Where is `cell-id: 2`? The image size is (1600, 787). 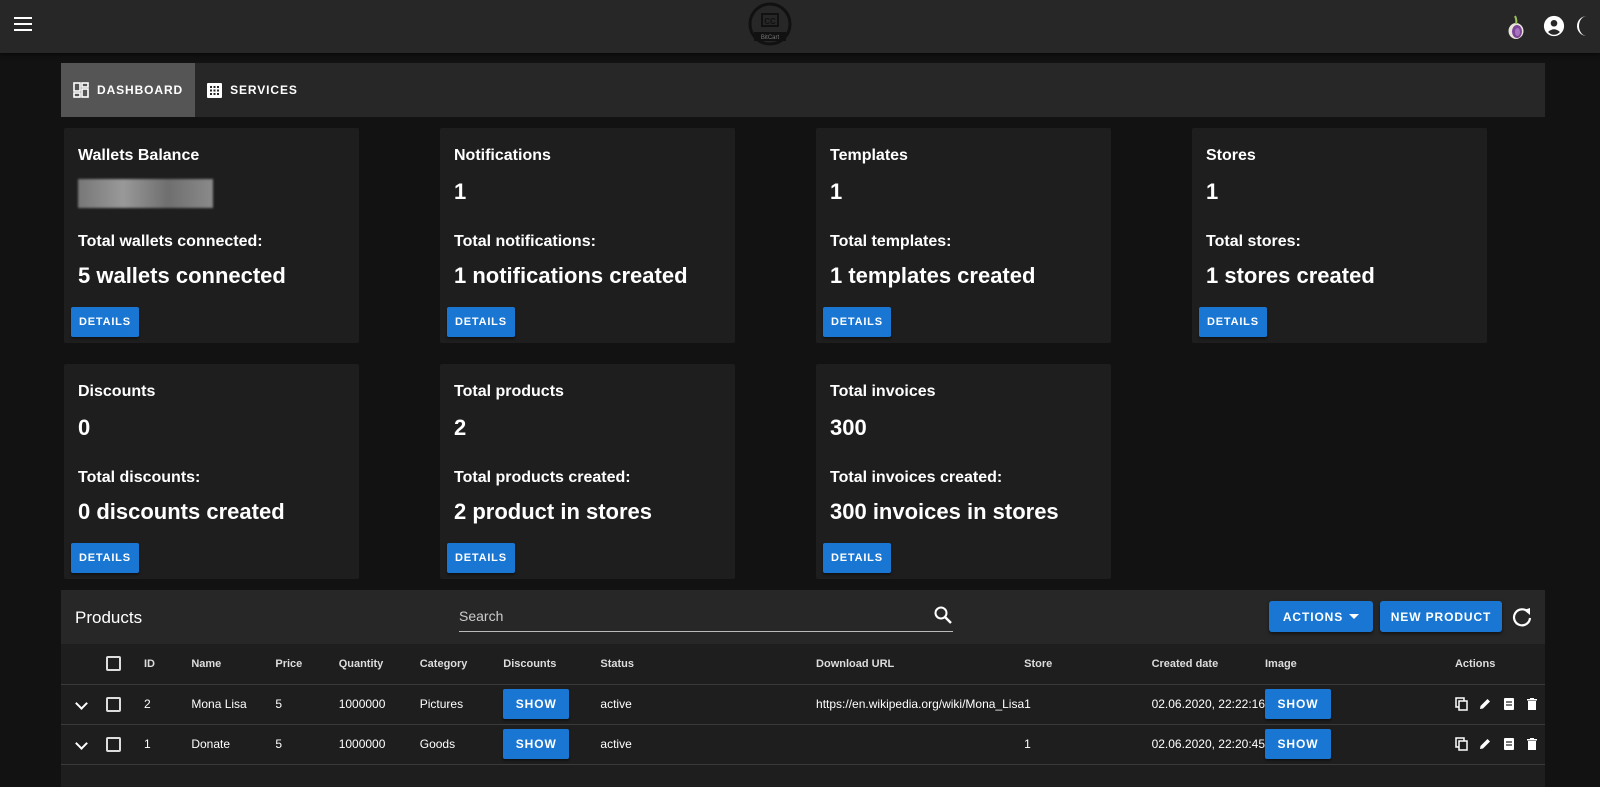
cell-id: 2 is located at coordinates (168, 704).